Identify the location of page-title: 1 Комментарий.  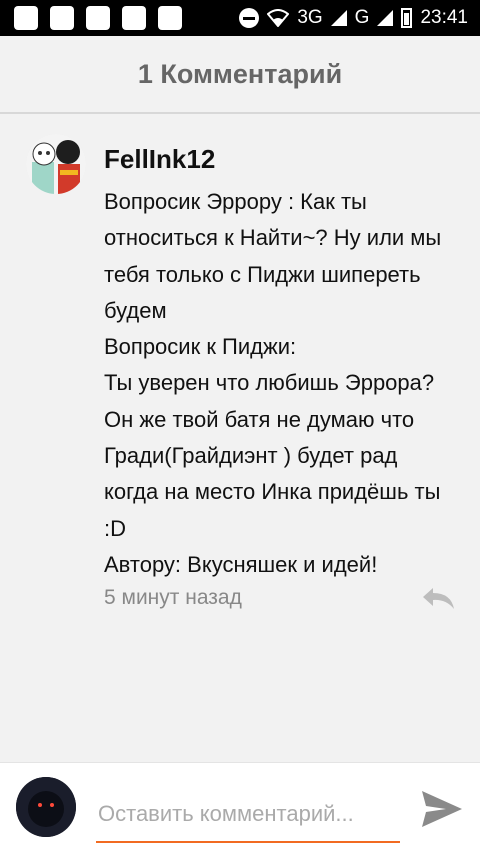
(240, 73).